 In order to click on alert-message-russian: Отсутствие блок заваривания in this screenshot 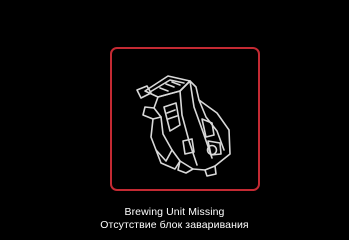, I will do `click(174, 225)`.